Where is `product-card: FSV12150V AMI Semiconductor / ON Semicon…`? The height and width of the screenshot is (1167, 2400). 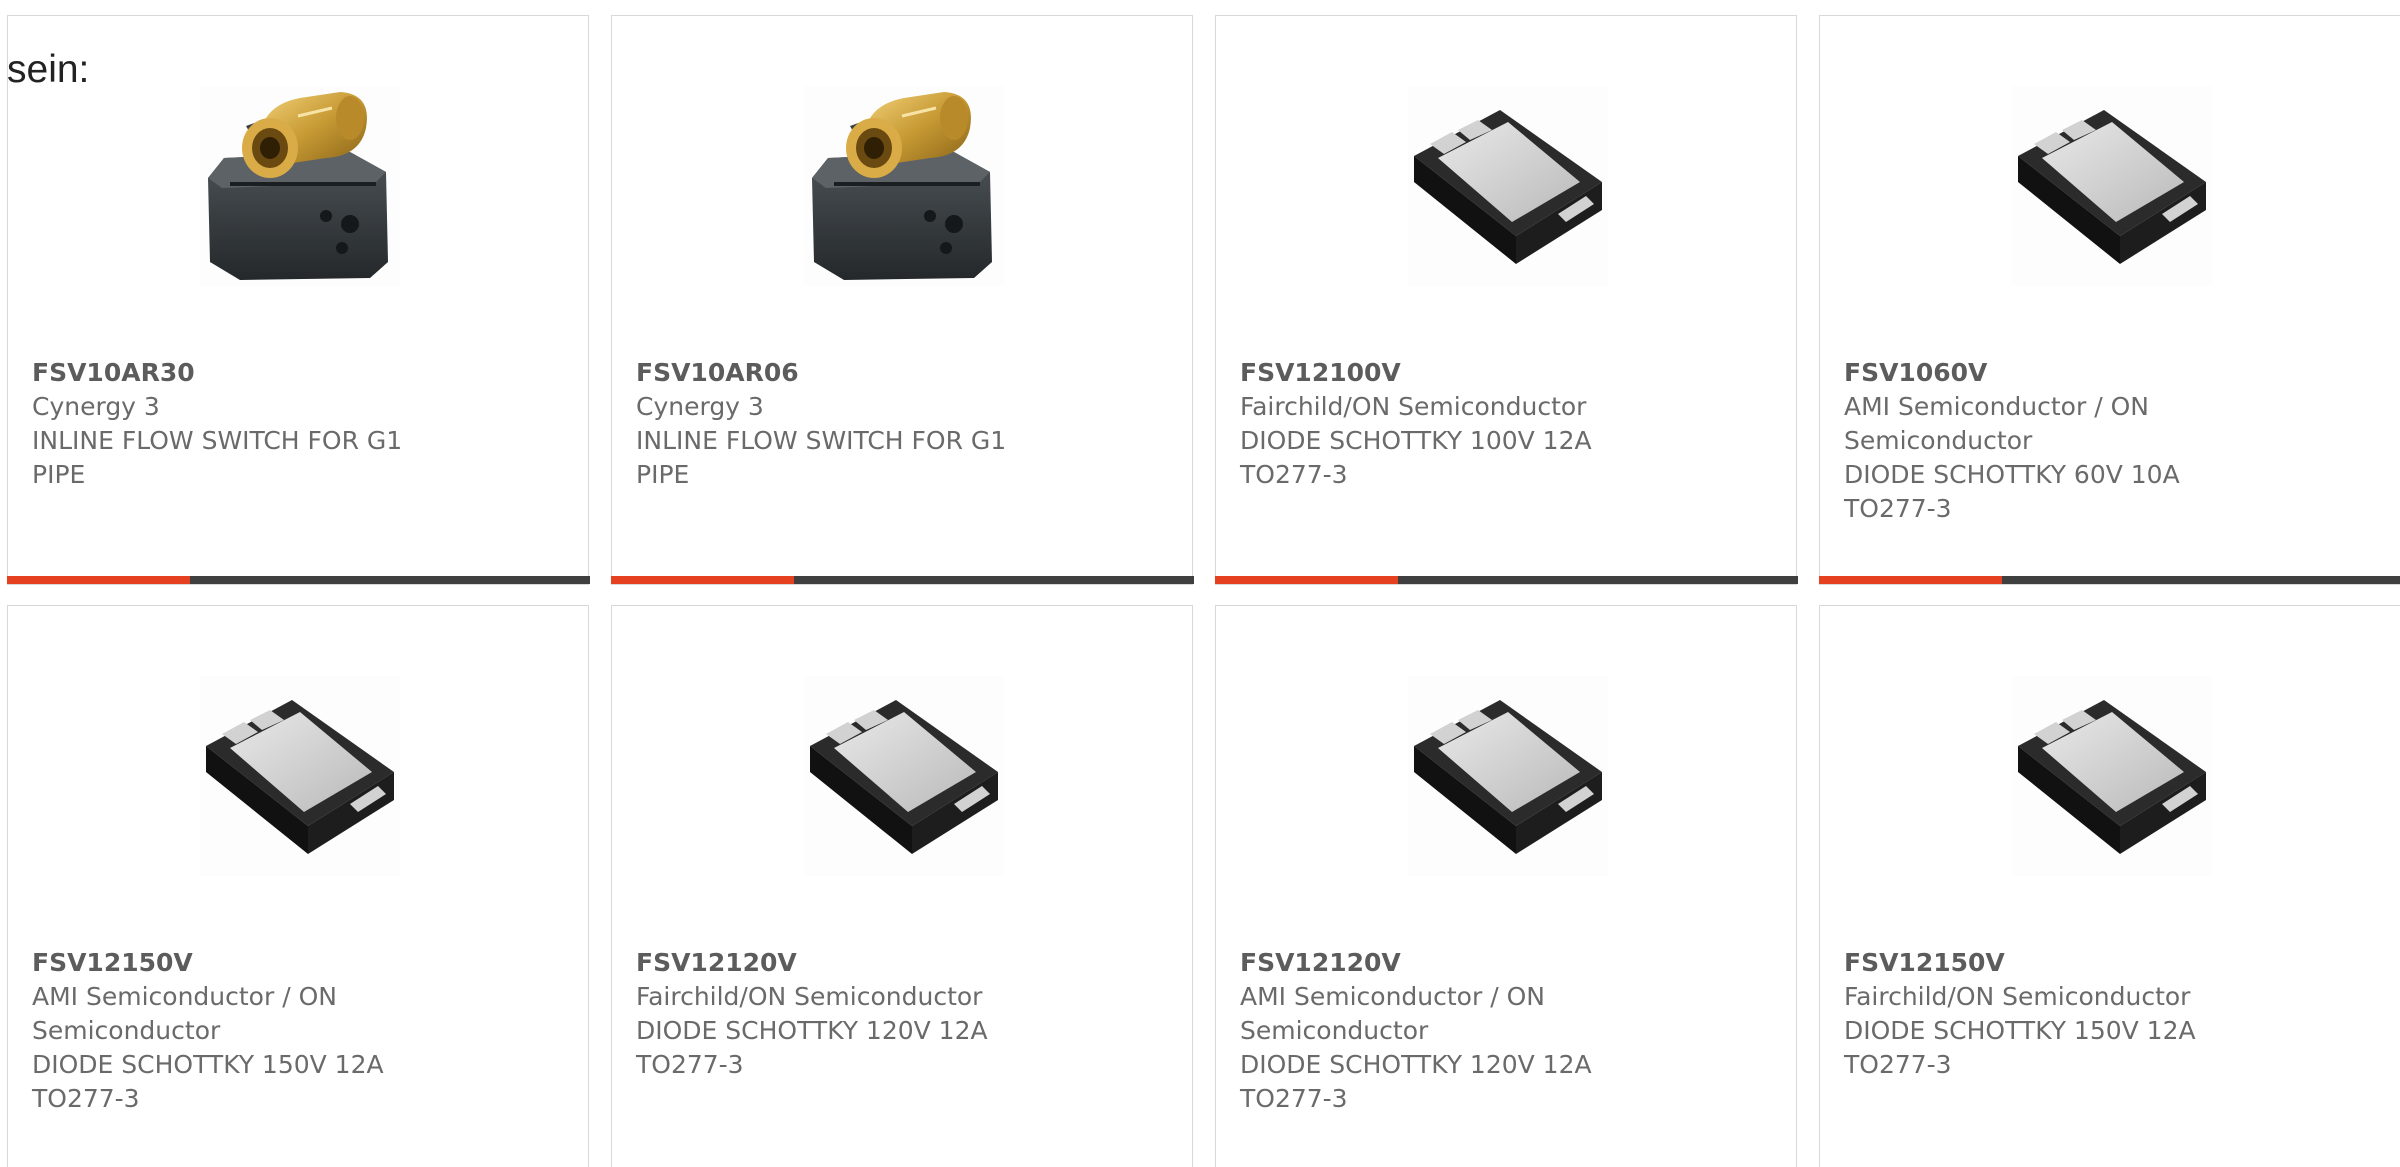 product-card: FSV12150V AMI Semiconductor / ON Semicon… is located at coordinates (298, 886).